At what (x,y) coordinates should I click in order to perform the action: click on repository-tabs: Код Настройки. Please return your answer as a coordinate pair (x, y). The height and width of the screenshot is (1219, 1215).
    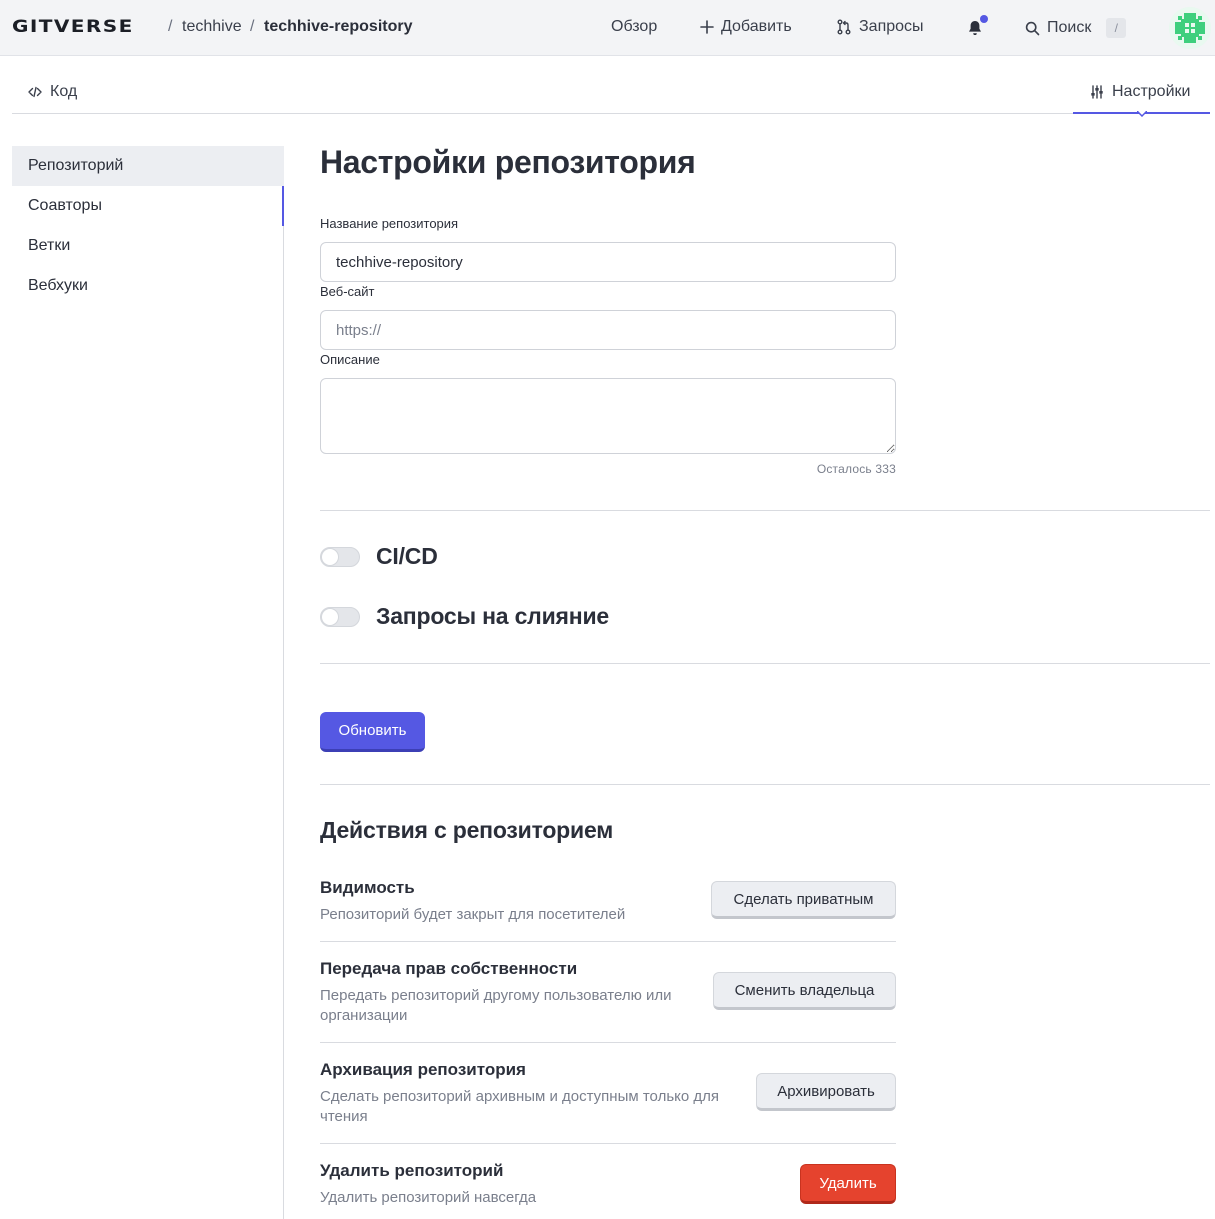
    Looking at the image, I should click on (611, 95).